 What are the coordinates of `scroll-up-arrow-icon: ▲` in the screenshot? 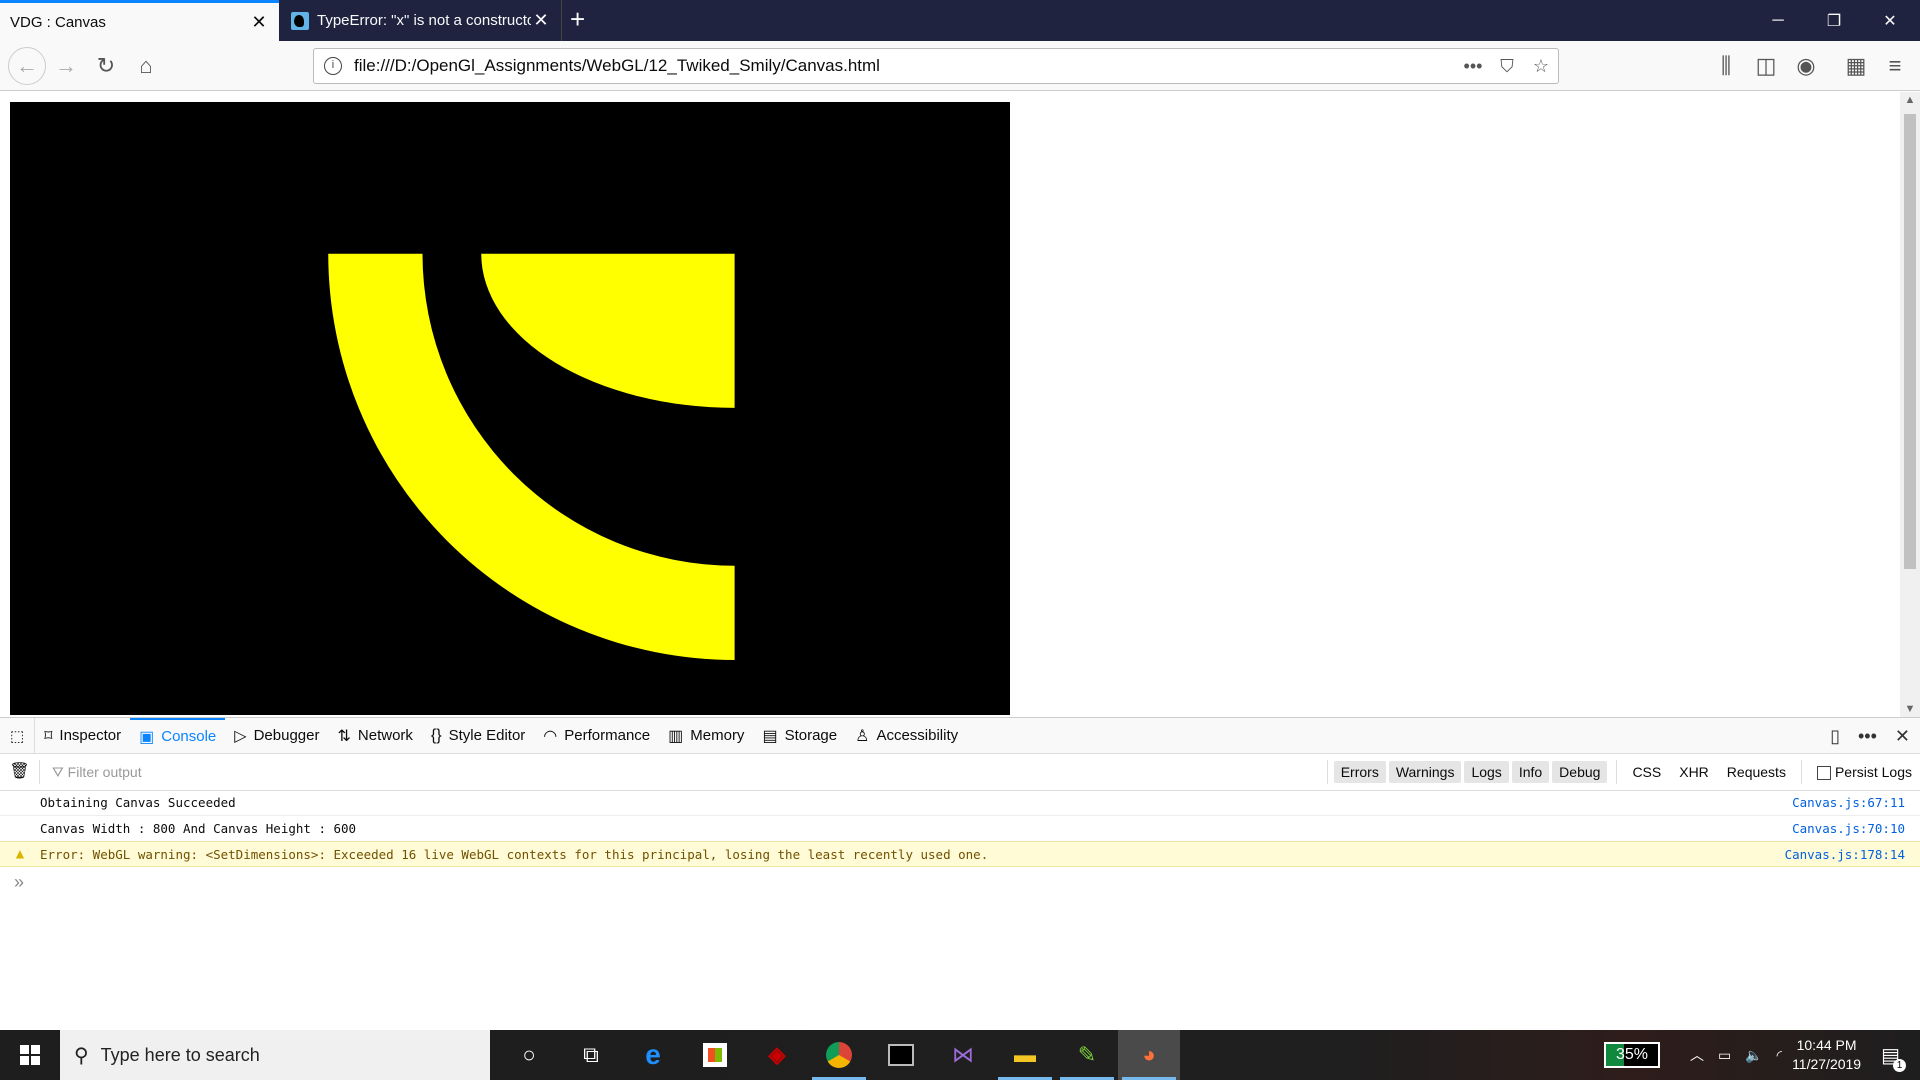 It's located at (1910, 100).